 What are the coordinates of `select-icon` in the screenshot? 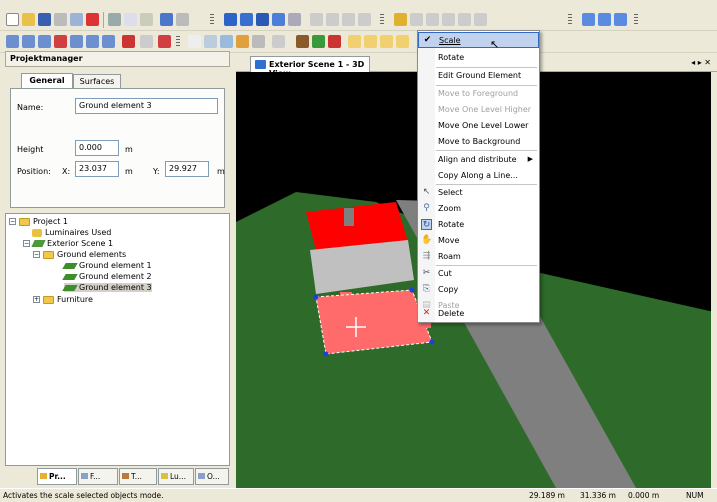 It's located at (194, 41).